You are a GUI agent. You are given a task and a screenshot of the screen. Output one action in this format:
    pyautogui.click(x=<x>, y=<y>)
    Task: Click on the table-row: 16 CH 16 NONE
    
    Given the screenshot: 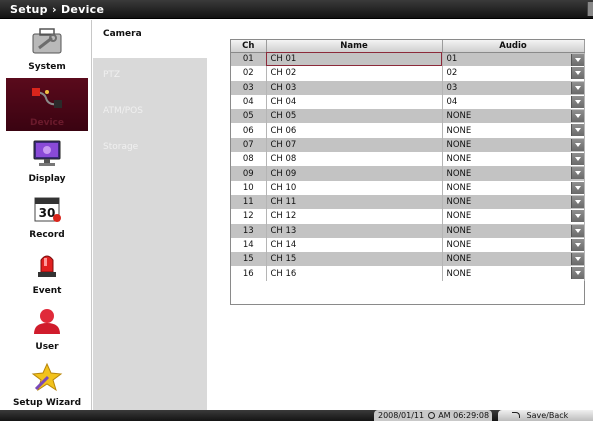 What is the action you would take?
    pyautogui.click(x=408, y=273)
    